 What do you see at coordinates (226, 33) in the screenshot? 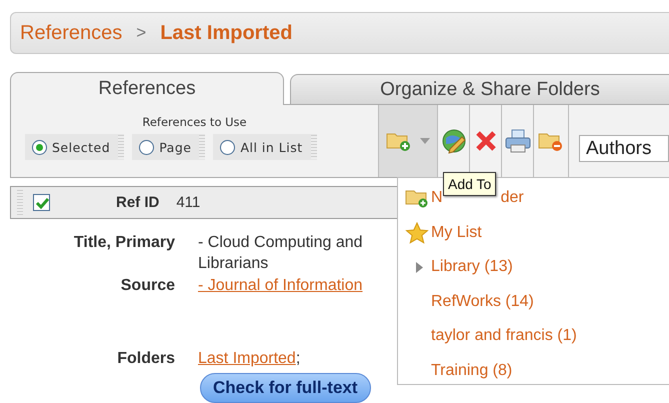
I see `breadcrumb-current: Last Imported` at bounding box center [226, 33].